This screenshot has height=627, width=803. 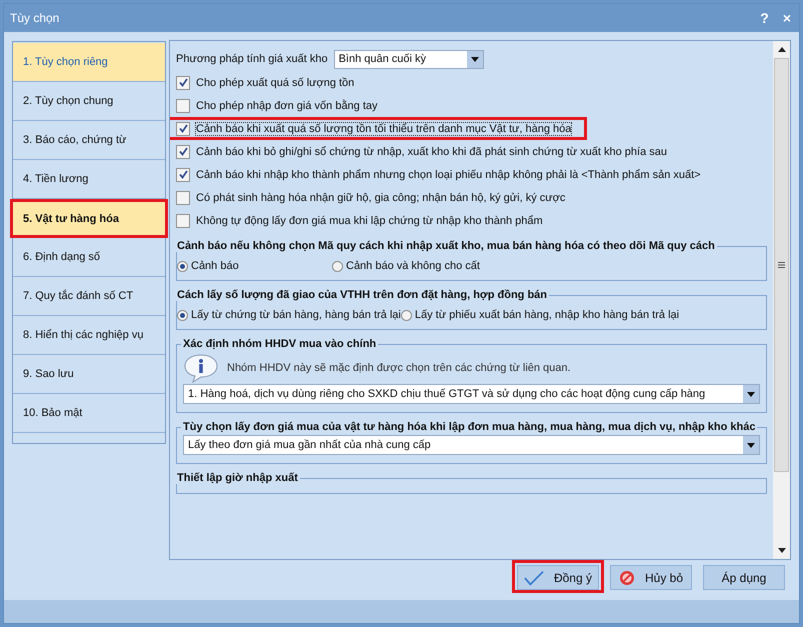 I want to click on cancel-button: Hủy bỏ, so click(x=651, y=577).